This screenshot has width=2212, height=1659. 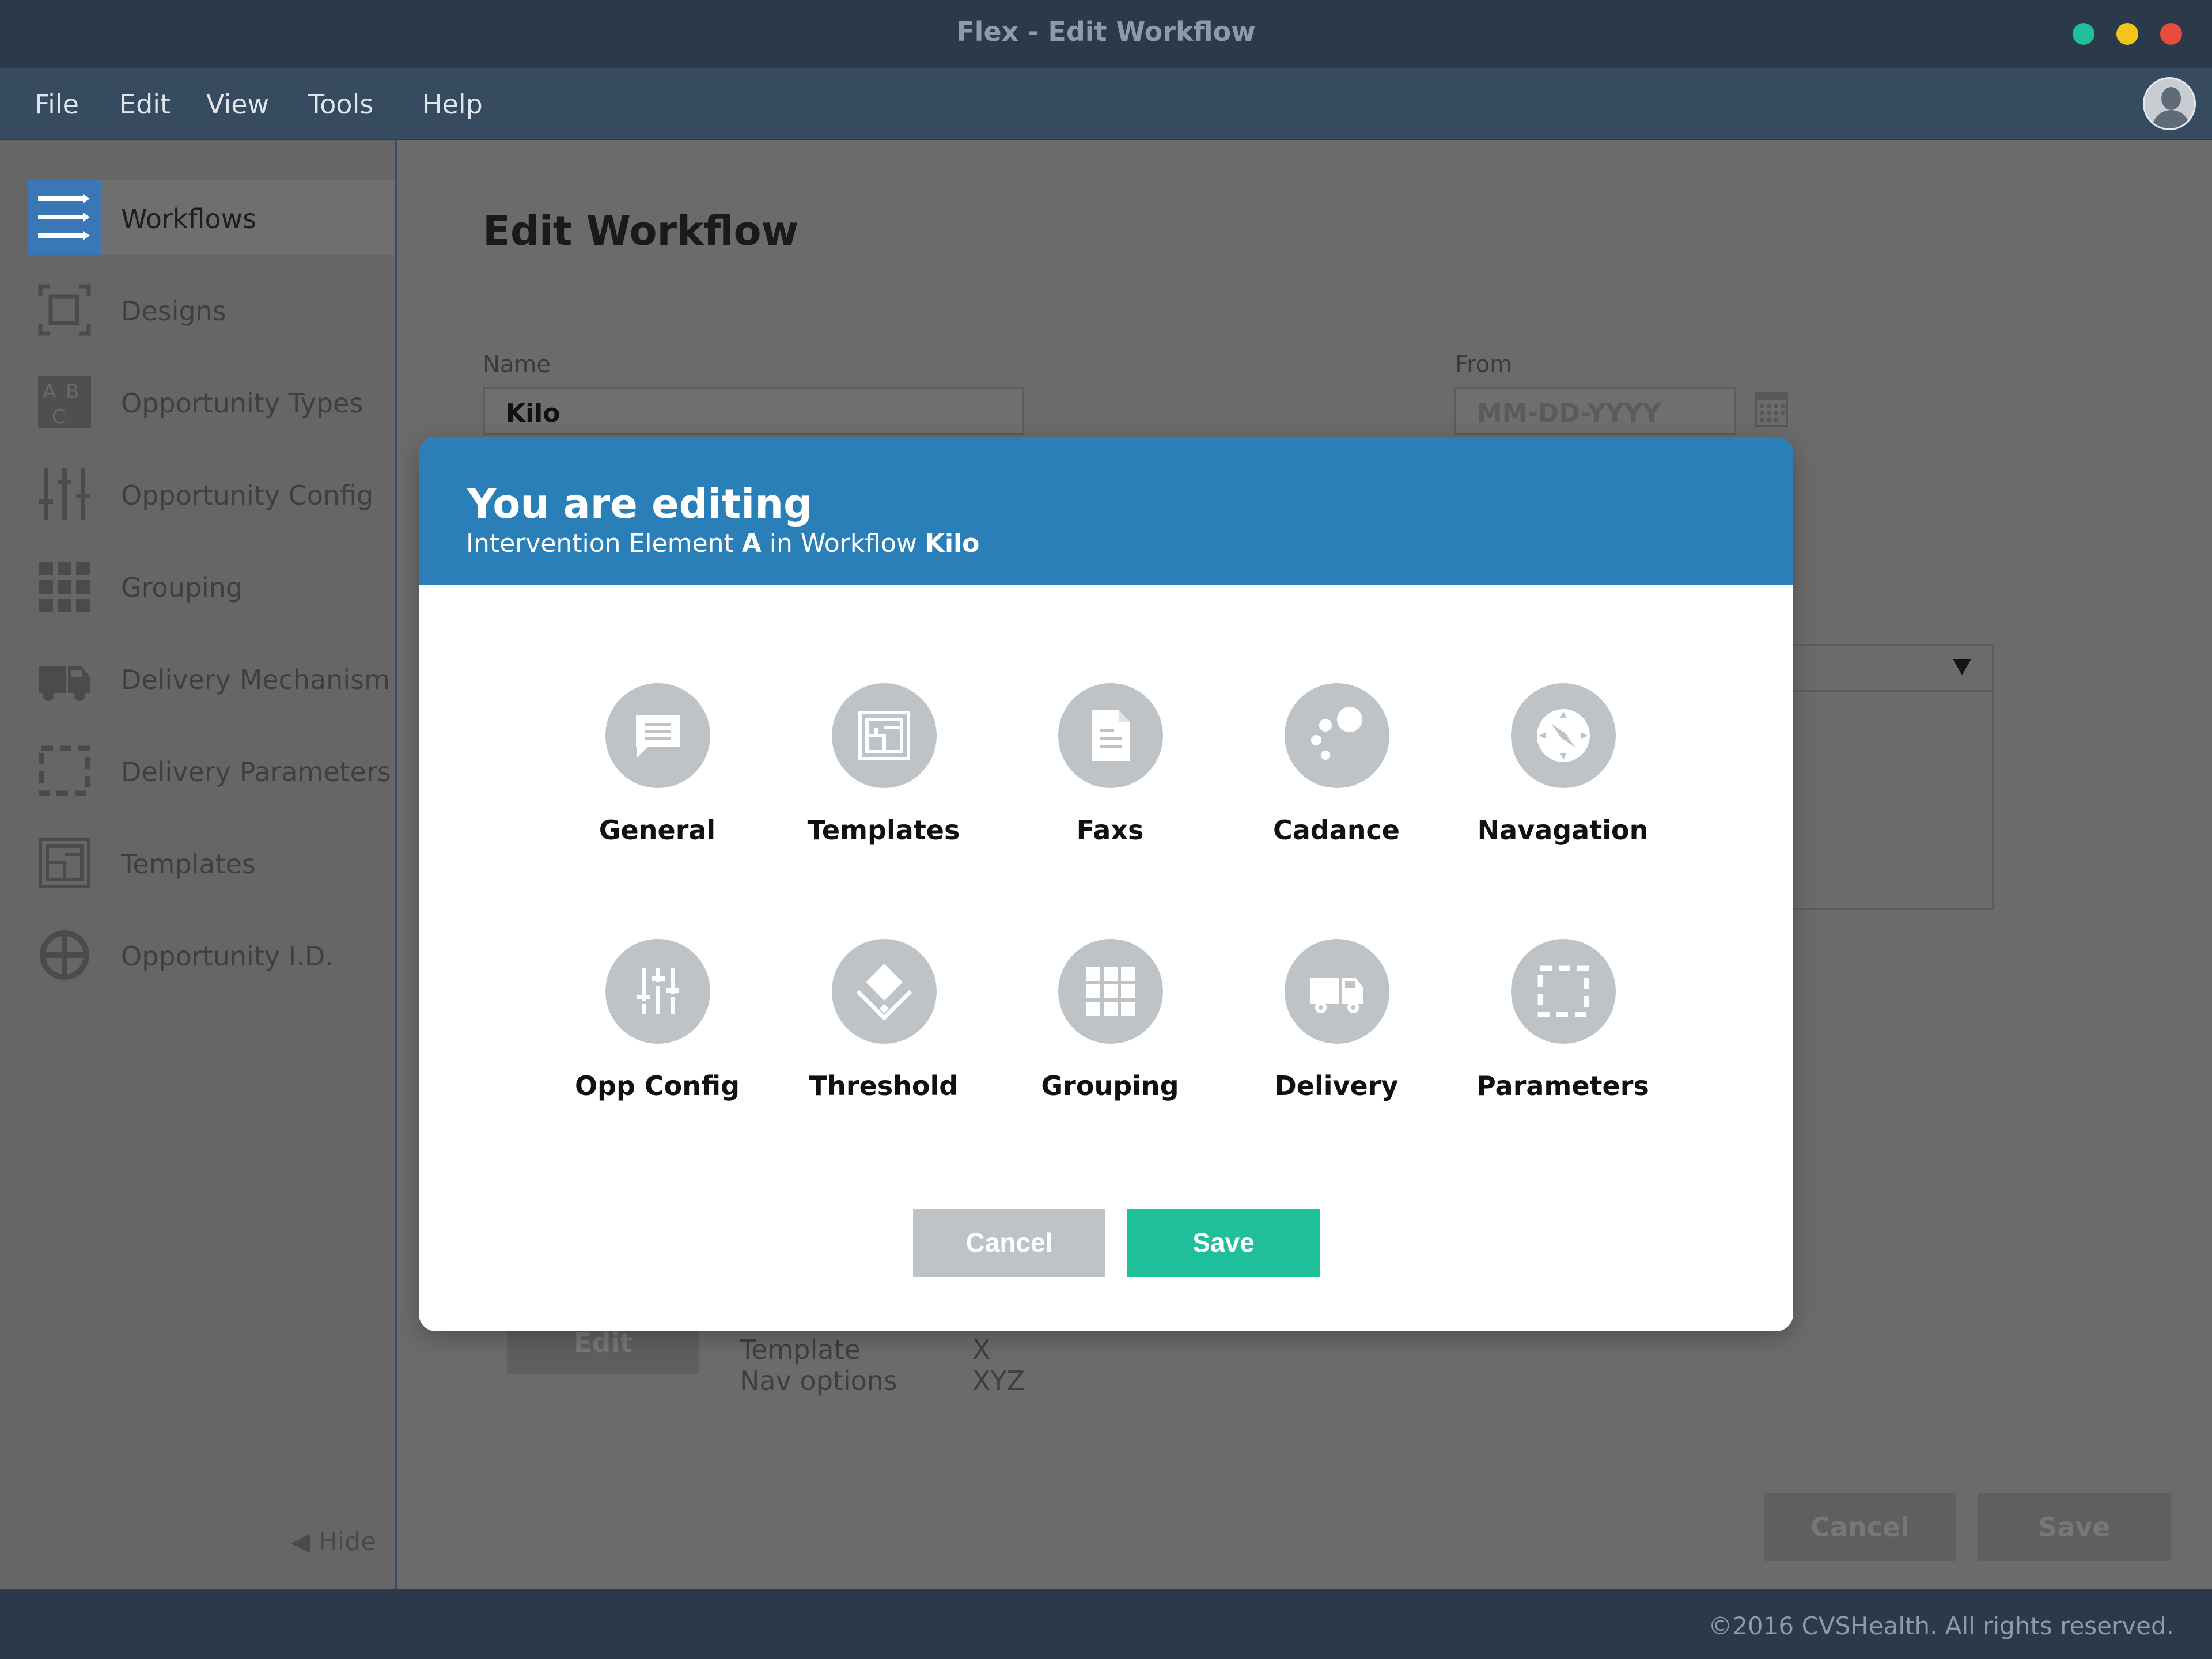 What do you see at coordinates (1962, 667) in the screenshot?
I see `dropdown-arrow-icon` at bounding box center [1962, 667].